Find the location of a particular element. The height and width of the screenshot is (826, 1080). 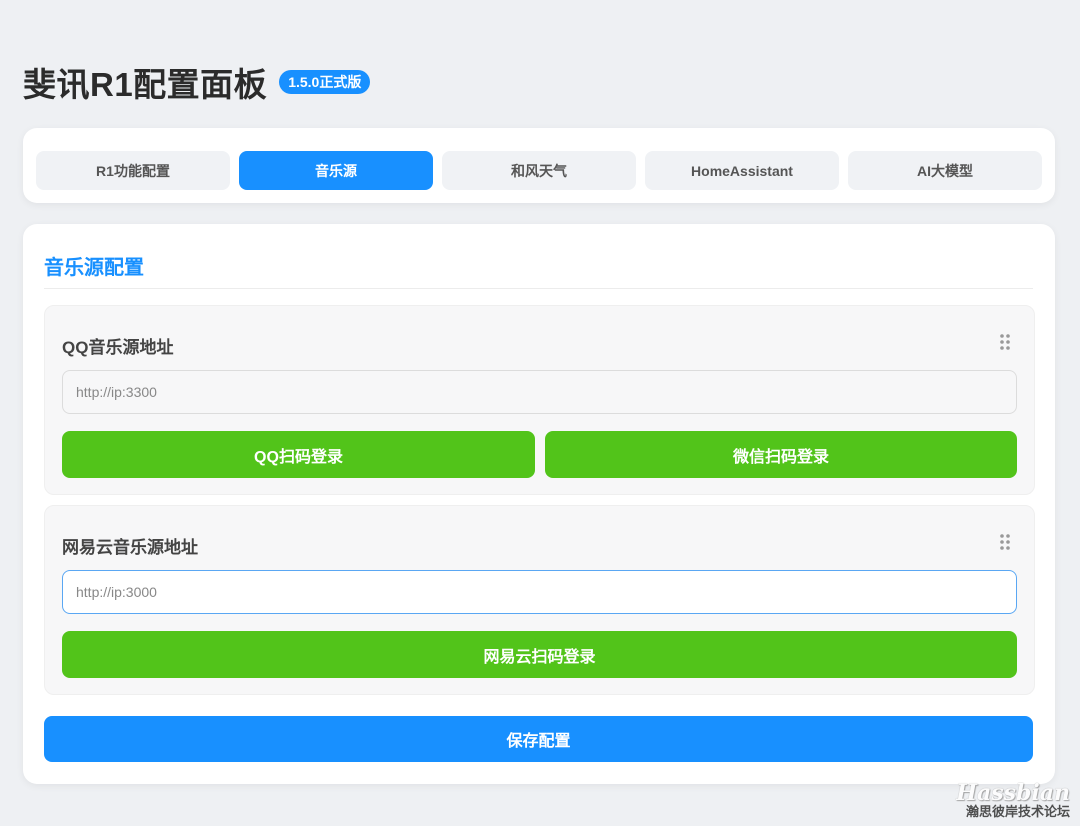

page-title: 斐讯R1配置面板 is located at coordinates (145, 84).